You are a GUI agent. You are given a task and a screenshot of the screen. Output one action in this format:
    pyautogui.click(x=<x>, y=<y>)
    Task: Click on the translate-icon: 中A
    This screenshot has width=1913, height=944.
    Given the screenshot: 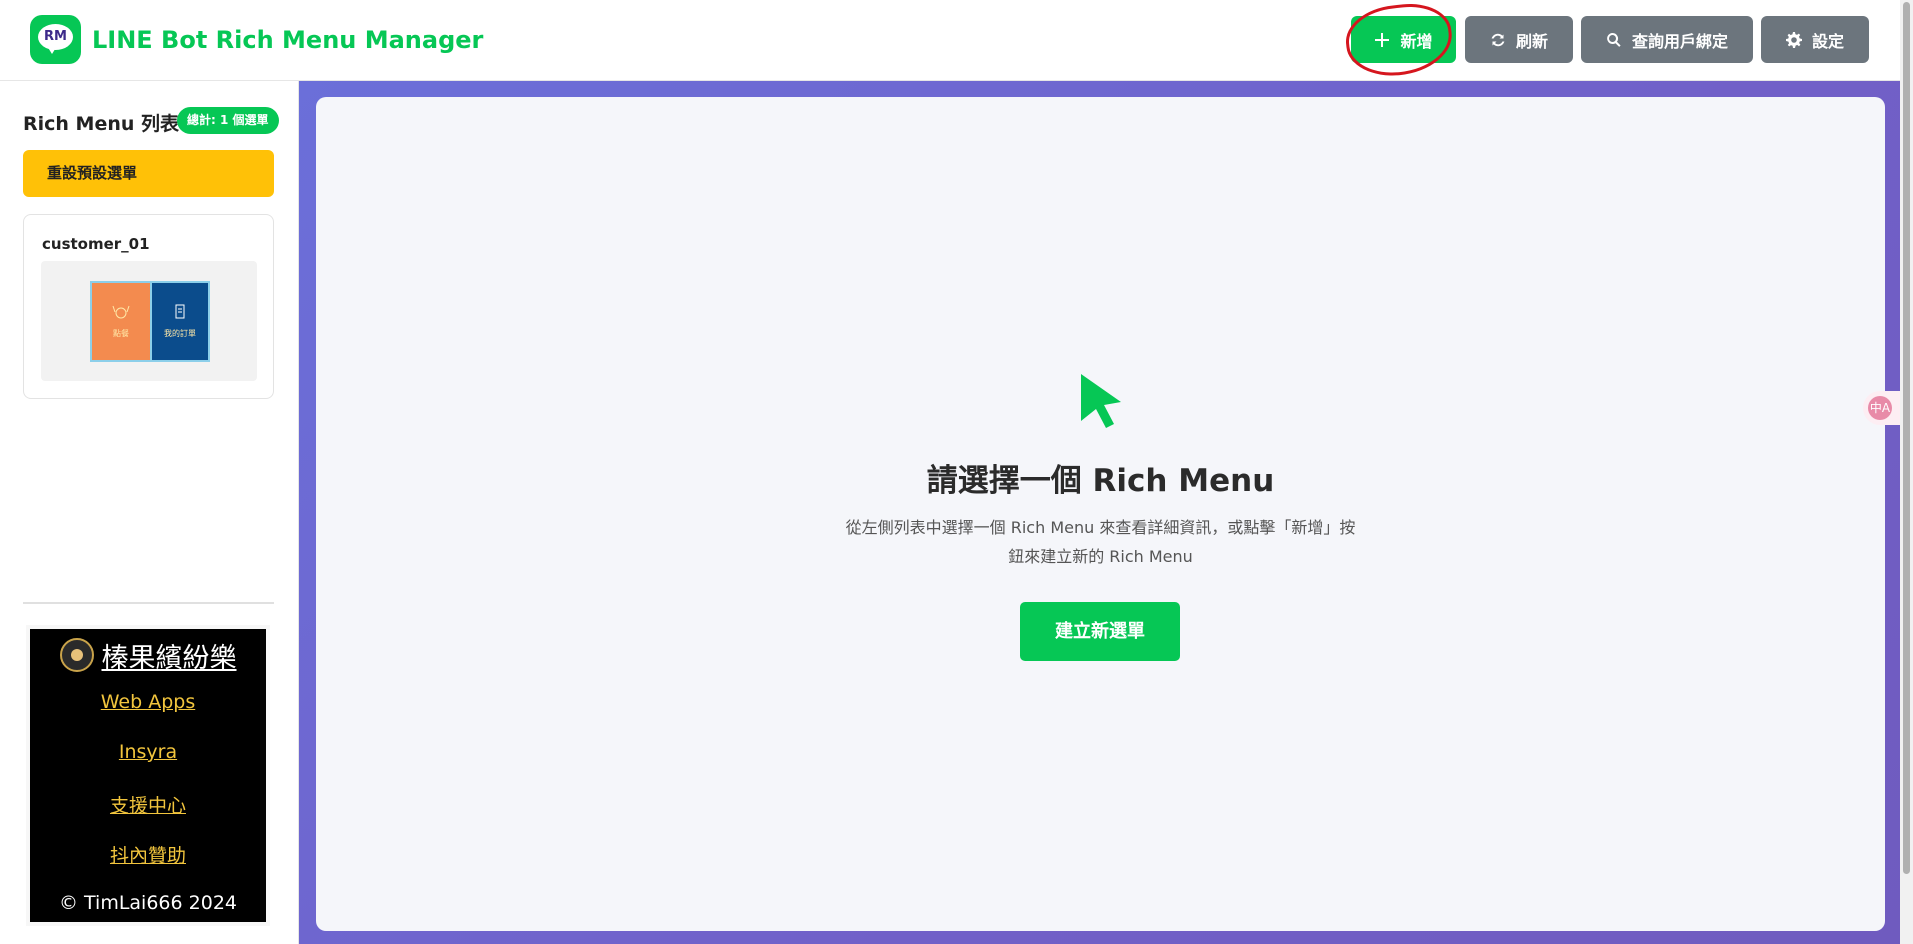 What is the action you would take?
    pyautogui.click(x=1880, y=408)
    